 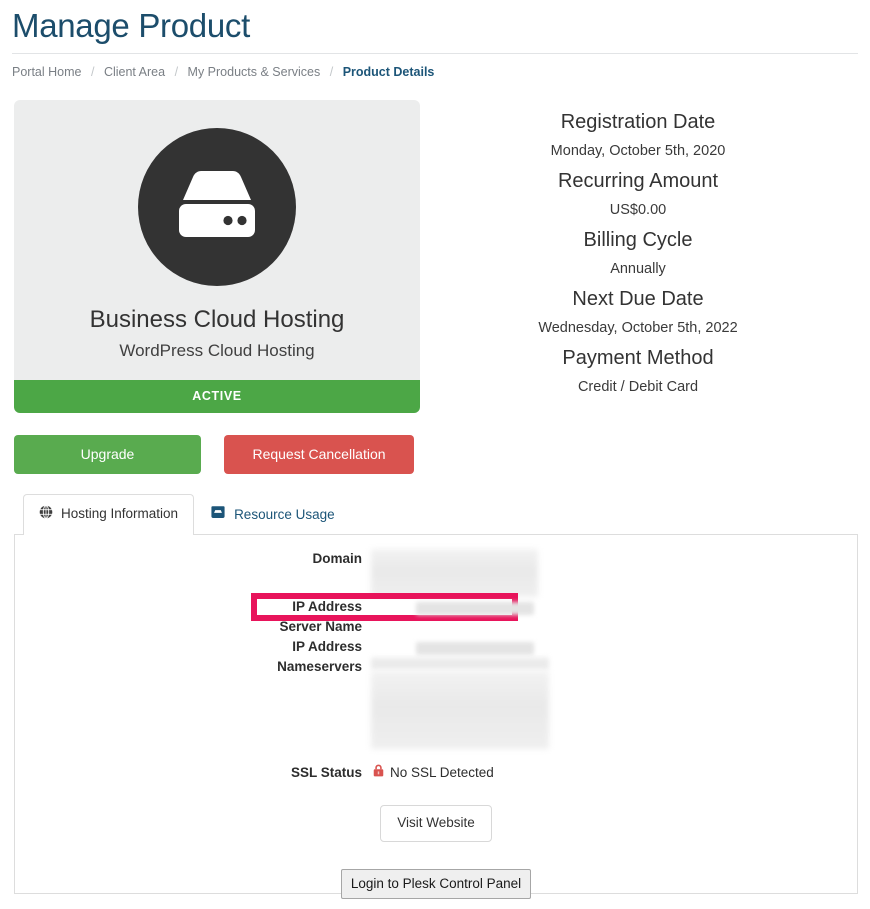 What do you see at coordinates (327, 646) in the screenshot?
I see `ip-address-label: IP Address` at bounding box center [327, 646].